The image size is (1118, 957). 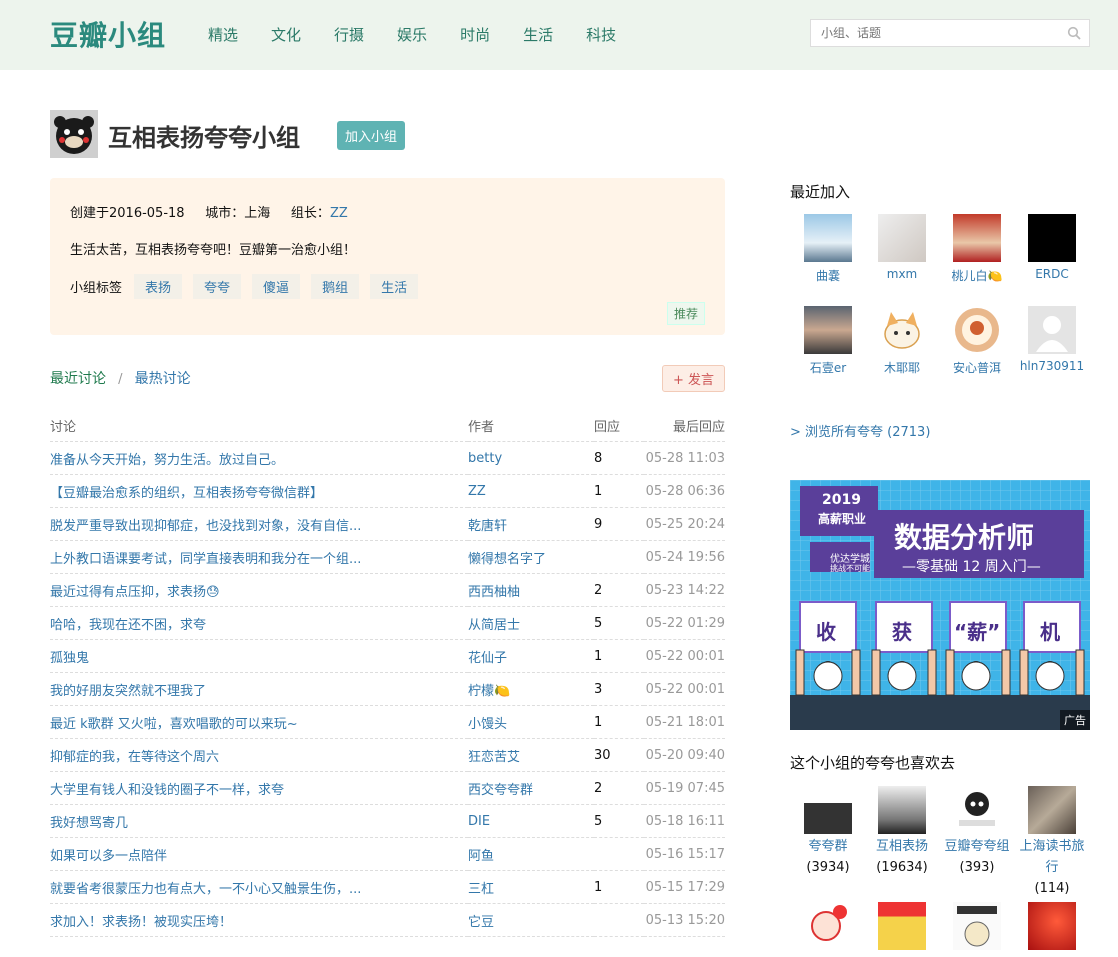 What do you see at coordinates (259, 788) in the screenshot?
I see `topic-link: 大学里有钱人和没钱的圈子不一样，求夸` at bounding box center [259, 788].